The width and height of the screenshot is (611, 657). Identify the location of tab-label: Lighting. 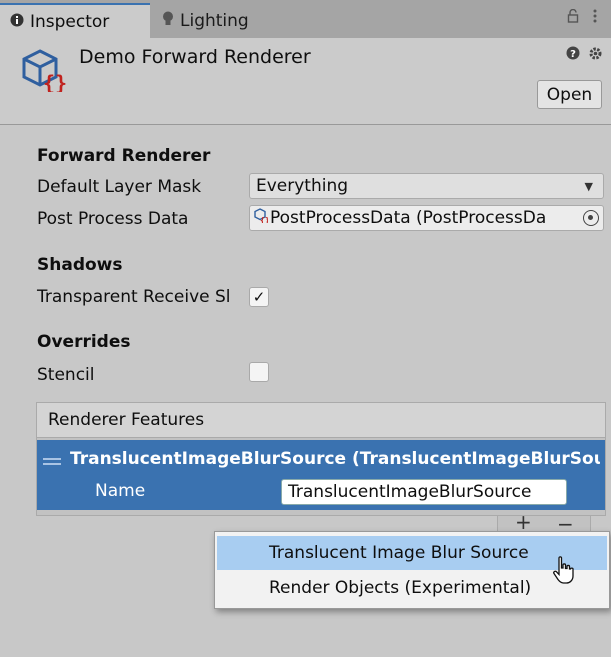
(214, 20).